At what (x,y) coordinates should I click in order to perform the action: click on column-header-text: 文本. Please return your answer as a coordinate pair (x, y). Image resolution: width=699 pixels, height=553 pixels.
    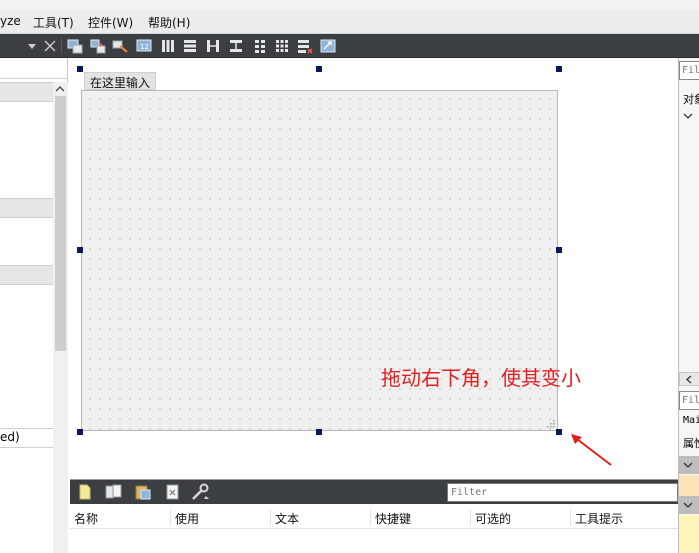
    Looking at the image, I should click on (284, 518).